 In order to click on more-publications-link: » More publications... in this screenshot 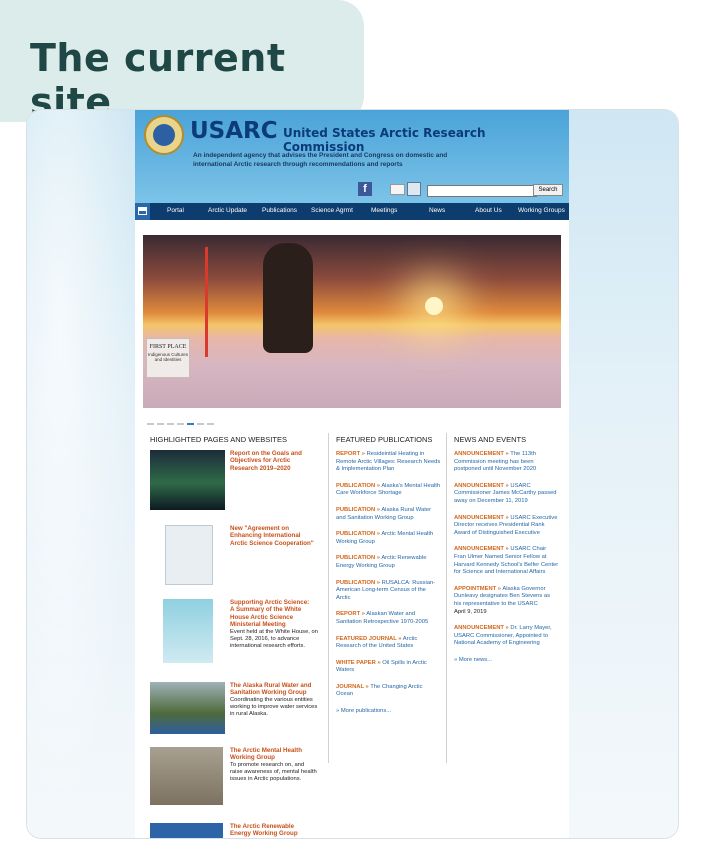, I will do `click(388, 711)`.